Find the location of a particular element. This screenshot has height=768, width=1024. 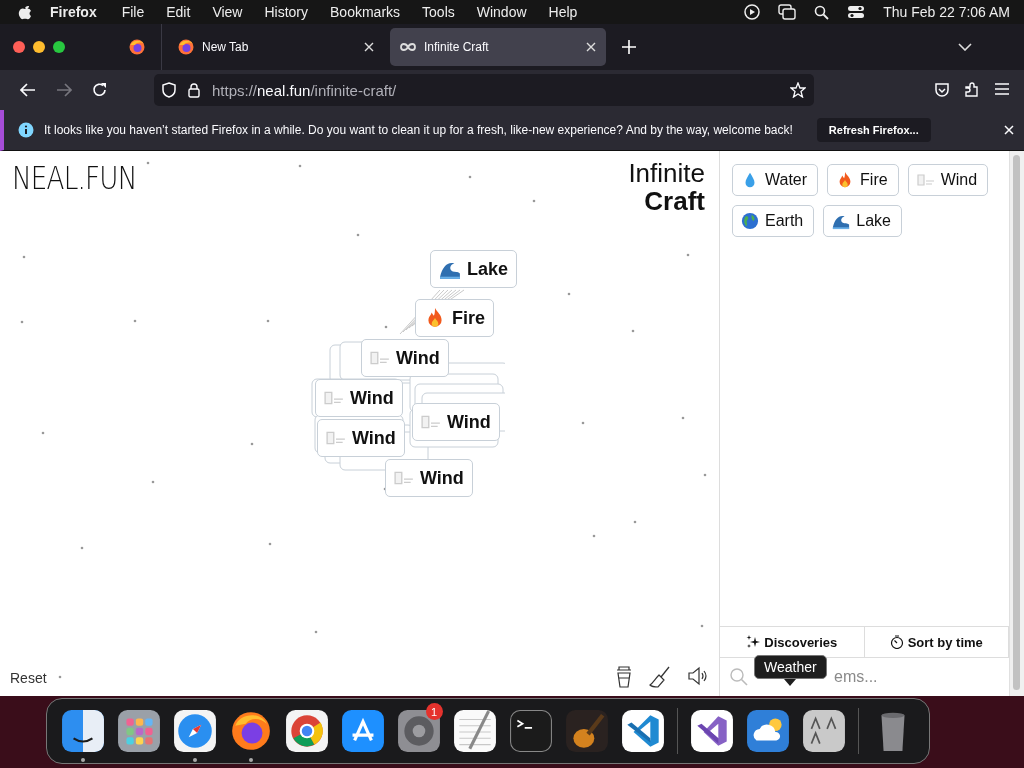

menu-item: Bookmarks is located at coordinates (365, 12).